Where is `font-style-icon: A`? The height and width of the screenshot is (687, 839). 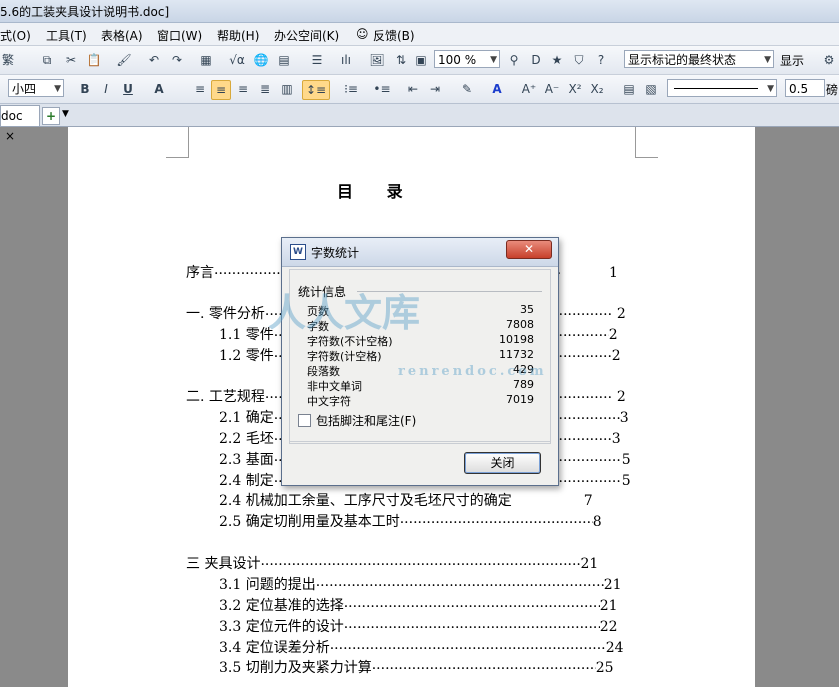
font-style-icon: A is located at coordinates (159, 89).